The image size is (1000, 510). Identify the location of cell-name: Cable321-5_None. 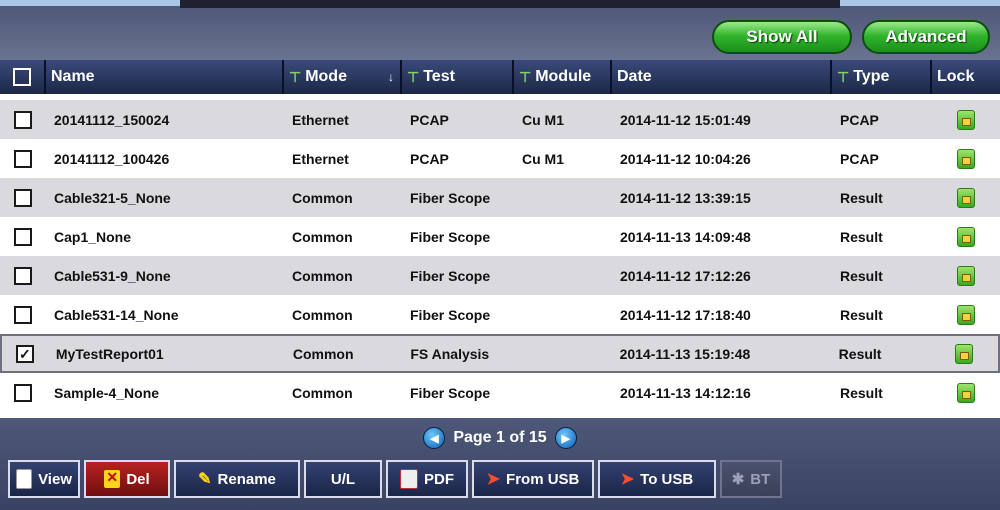
(112, 197).